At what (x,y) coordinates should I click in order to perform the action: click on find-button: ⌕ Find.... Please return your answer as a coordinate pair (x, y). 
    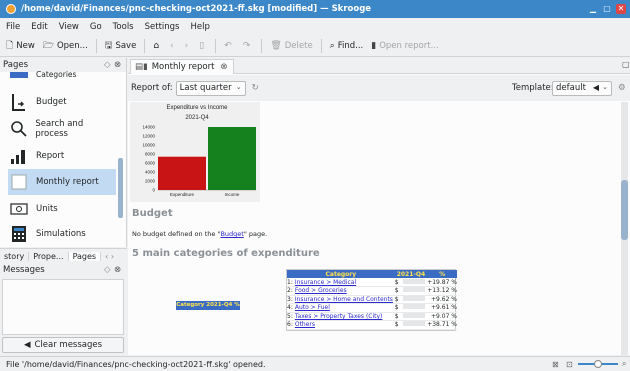
    Looking at the image, I should click on (347, 46).